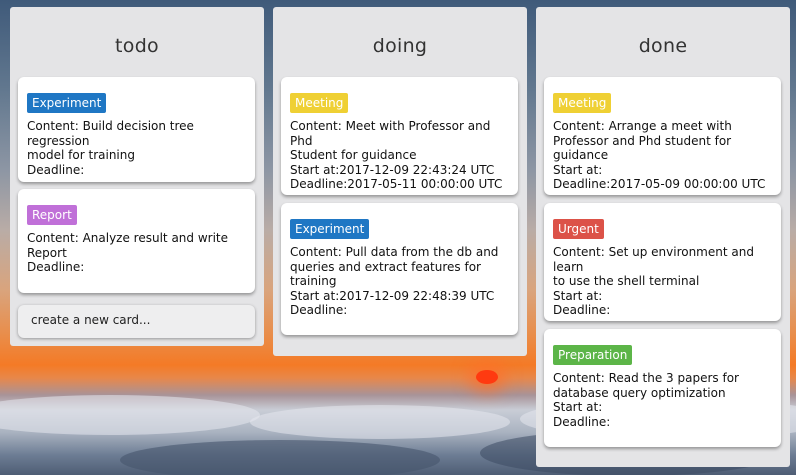  What do you see at coordinates (578, 229) in the screenshot?
I see `label-badge: Urgent` at bounding box center [578, 229].